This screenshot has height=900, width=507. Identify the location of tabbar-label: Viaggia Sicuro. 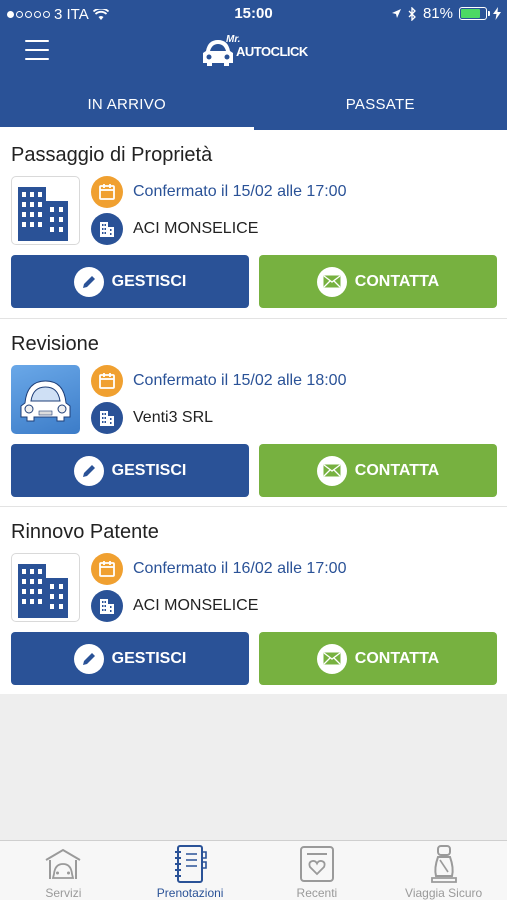
(444, 893).